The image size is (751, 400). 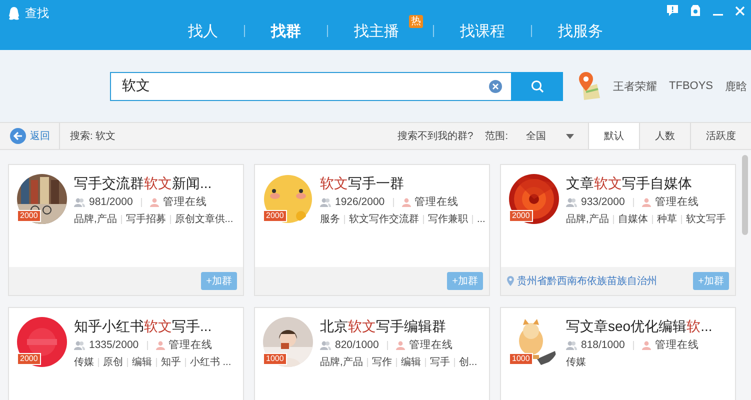 What do you see at coordinates (448, 219) in the screenshot?
I see `group-tag: 写作兼职` at bounding box center [448, 219].